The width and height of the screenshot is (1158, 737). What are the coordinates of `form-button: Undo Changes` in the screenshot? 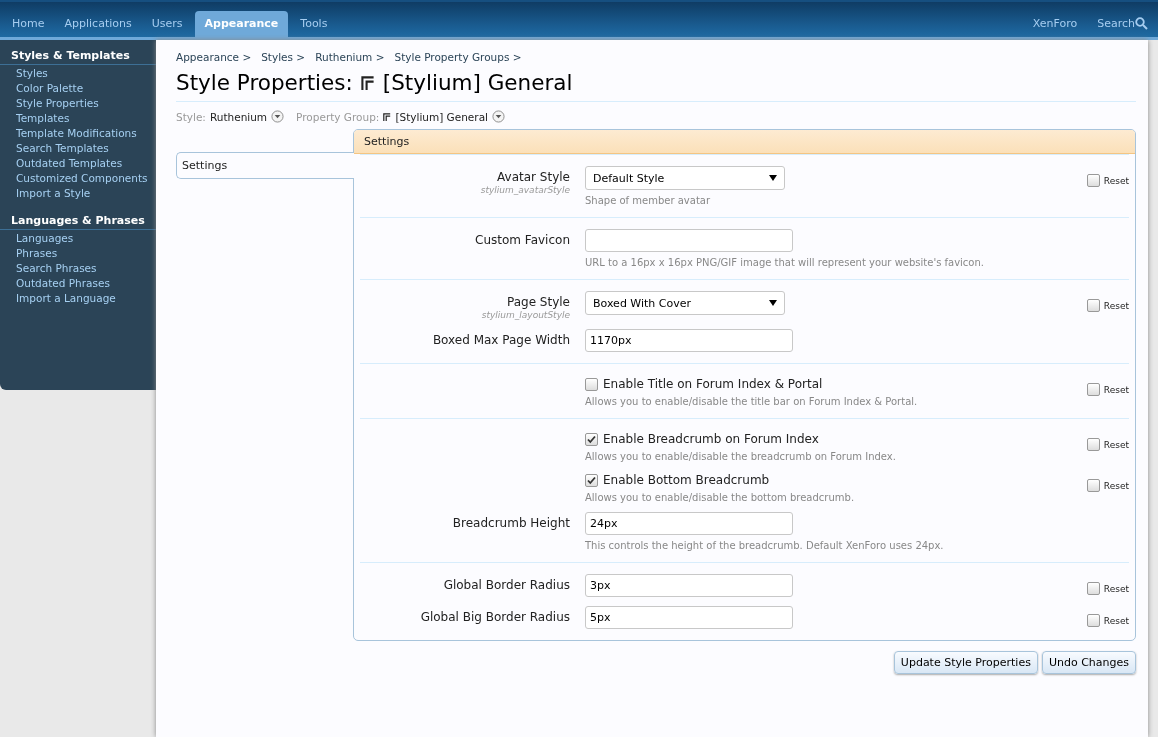 It's located at (1088, 662).